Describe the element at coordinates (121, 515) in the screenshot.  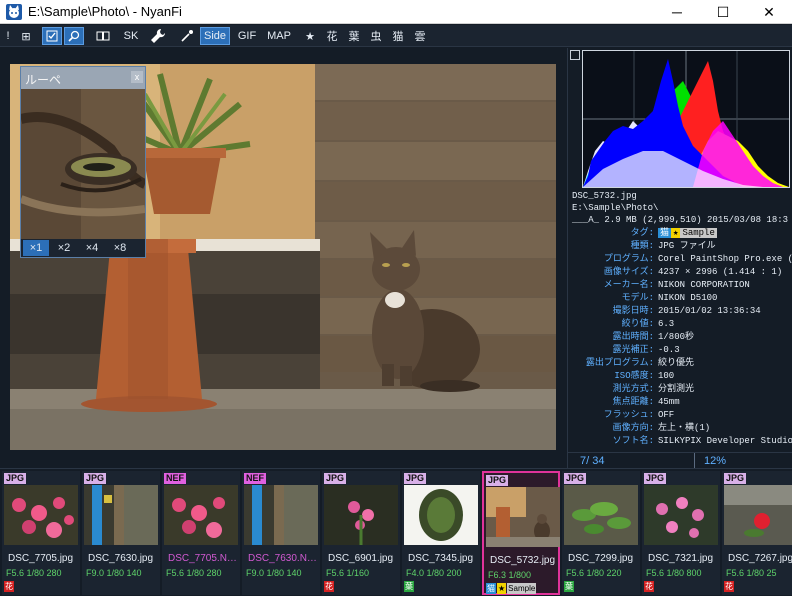
I see `wall-image` at that location.